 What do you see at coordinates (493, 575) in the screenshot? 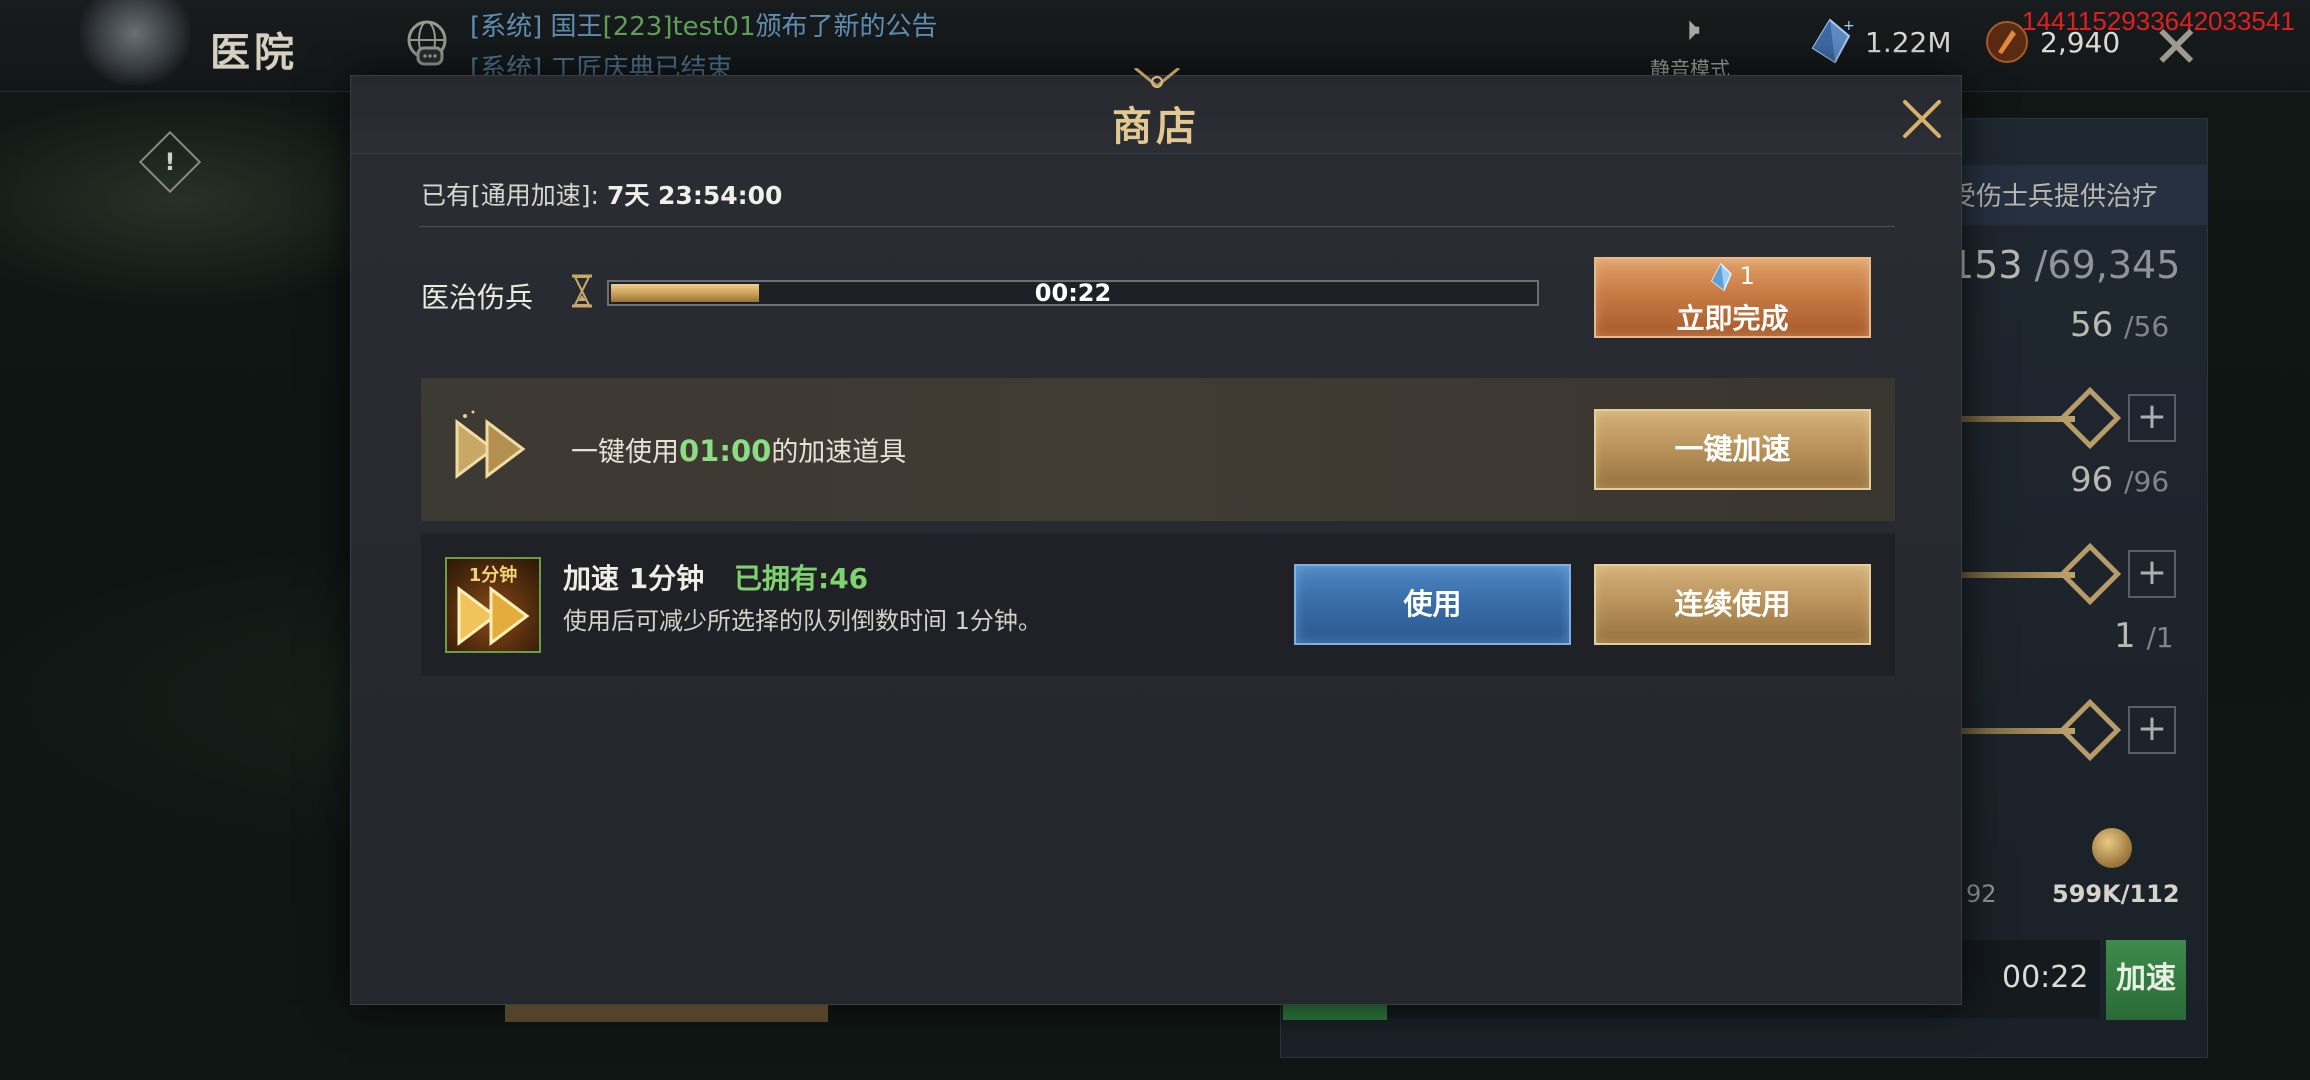
I see `item-icon-tag: 1分钟` at bounding box center [493, 575].